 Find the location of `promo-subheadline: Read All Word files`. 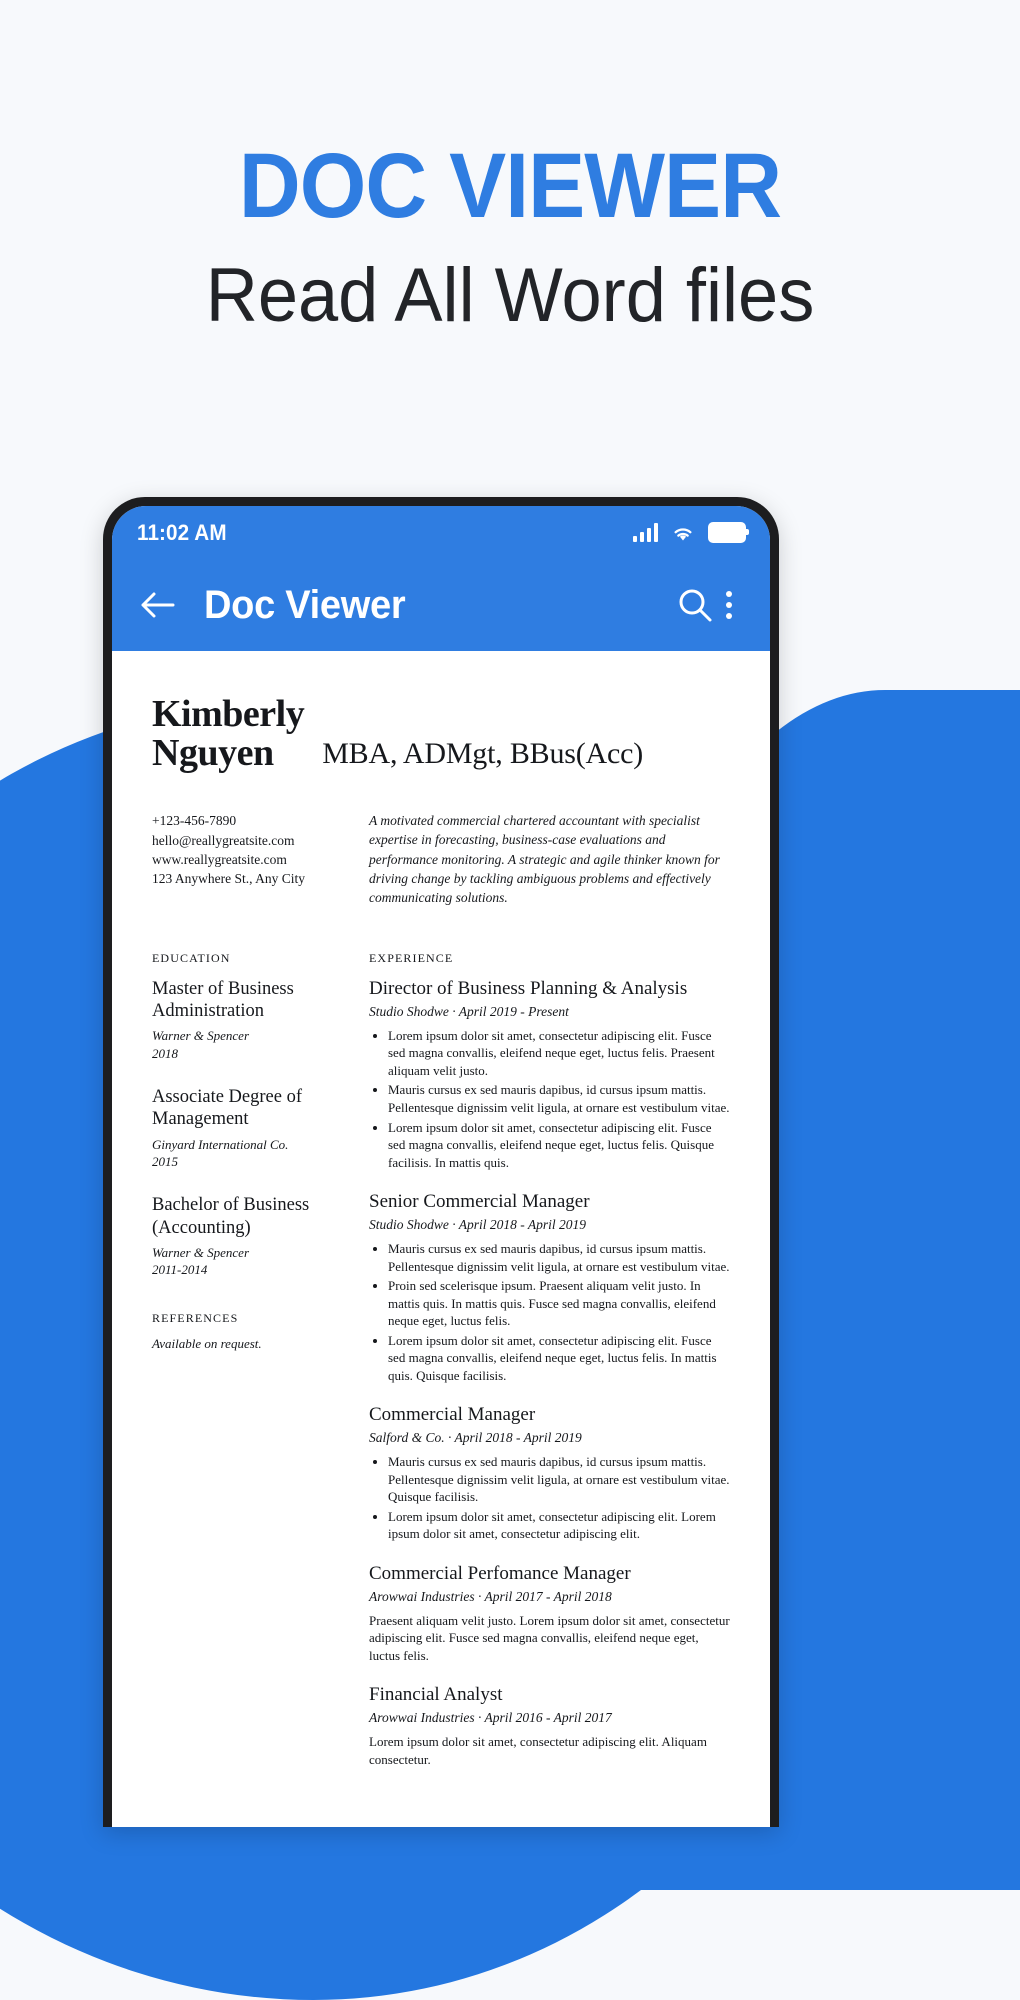

promo-subheadline: Read All Word files is located at coordinates (510, 295).